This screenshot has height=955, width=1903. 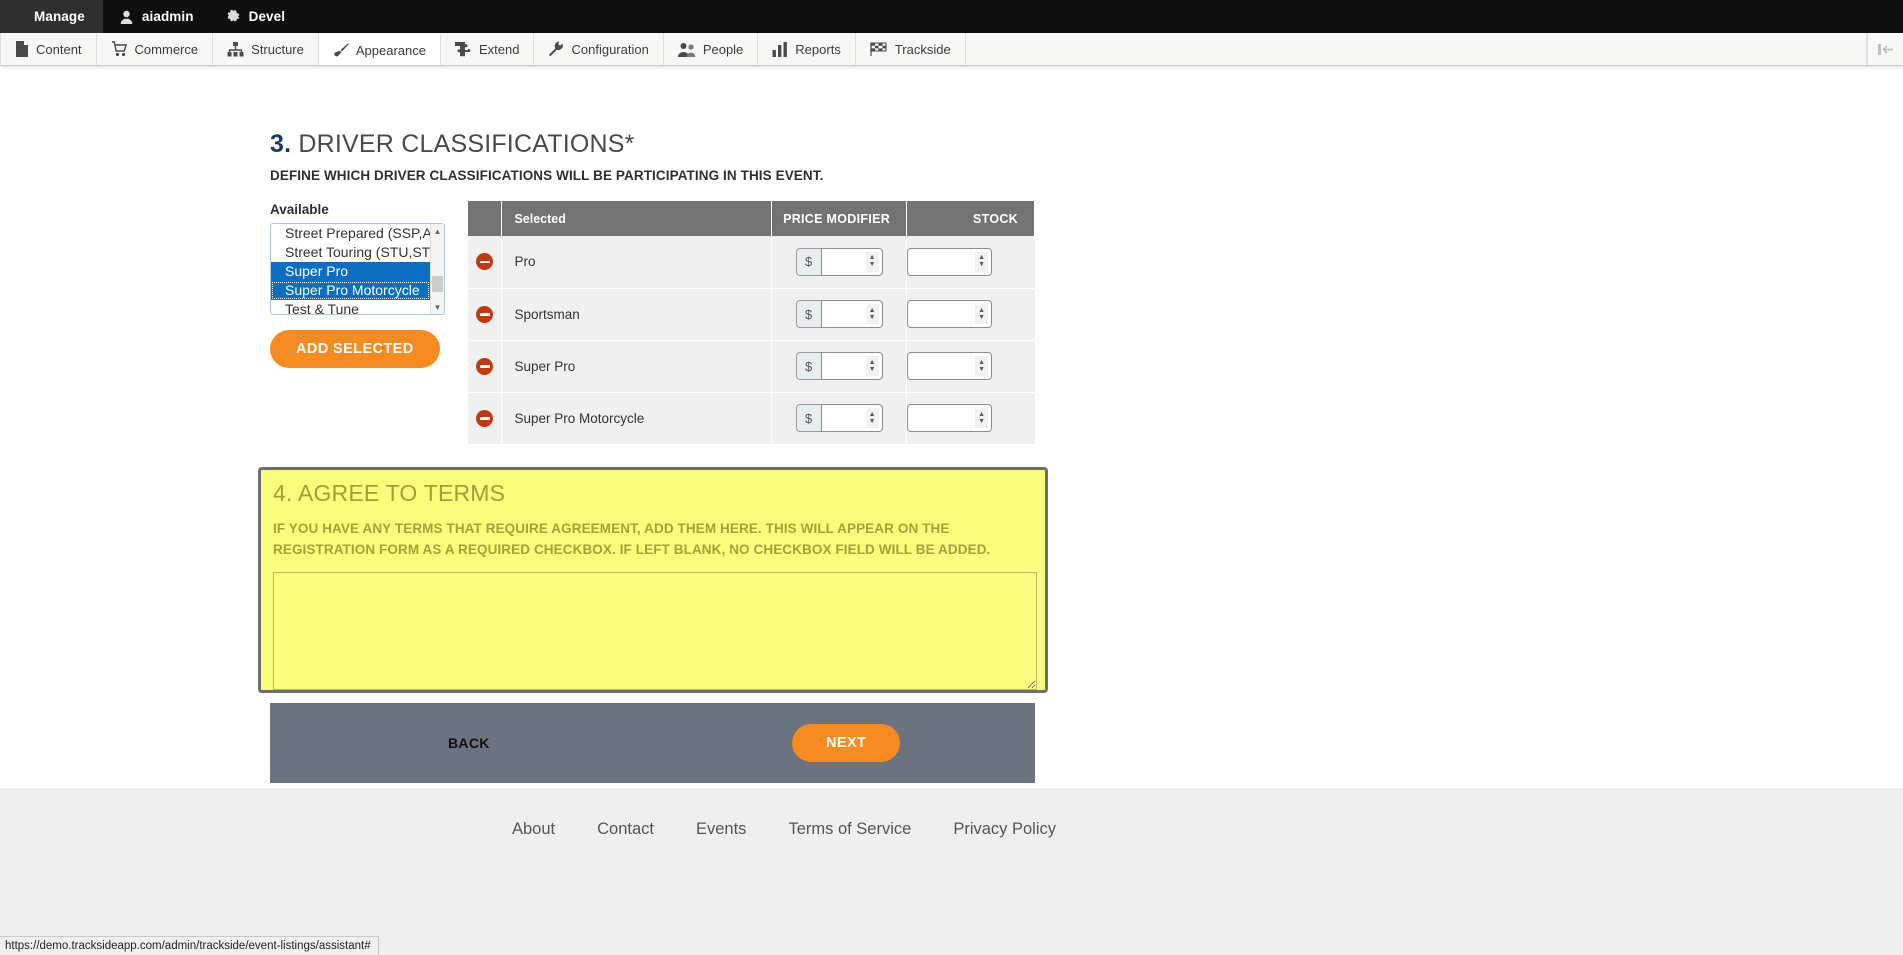 I want to click on menu-item-commerce: Commerce, so click(x=155, y=49).